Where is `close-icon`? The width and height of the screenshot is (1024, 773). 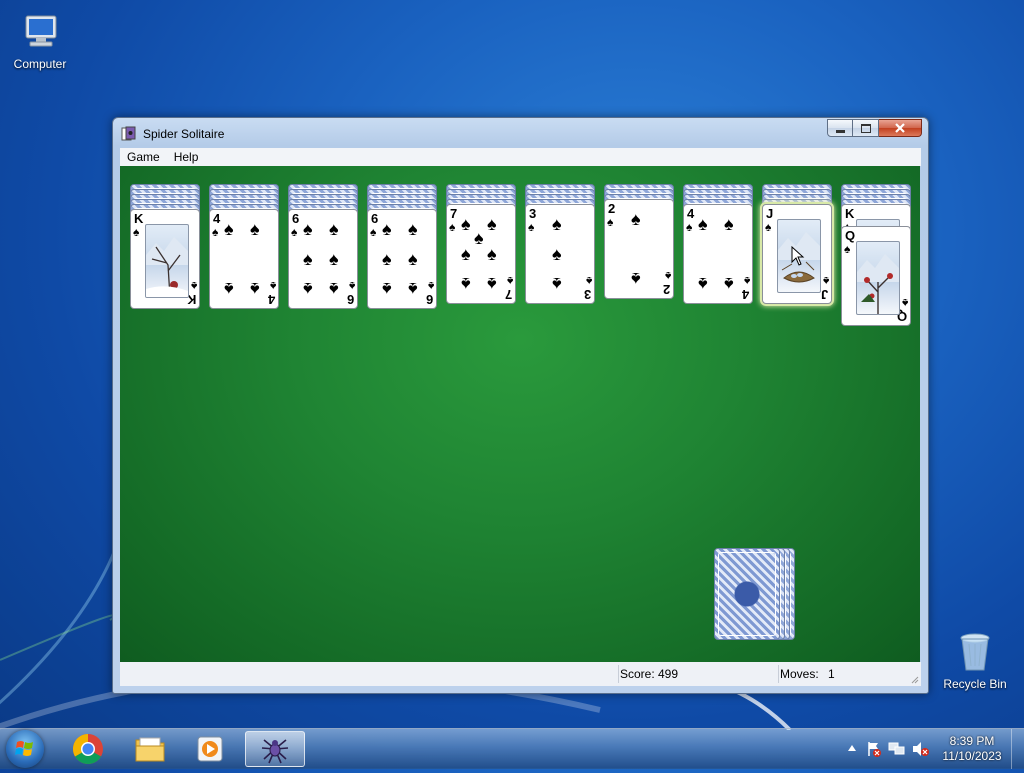 close-icon is located at coordinates (900, 128).